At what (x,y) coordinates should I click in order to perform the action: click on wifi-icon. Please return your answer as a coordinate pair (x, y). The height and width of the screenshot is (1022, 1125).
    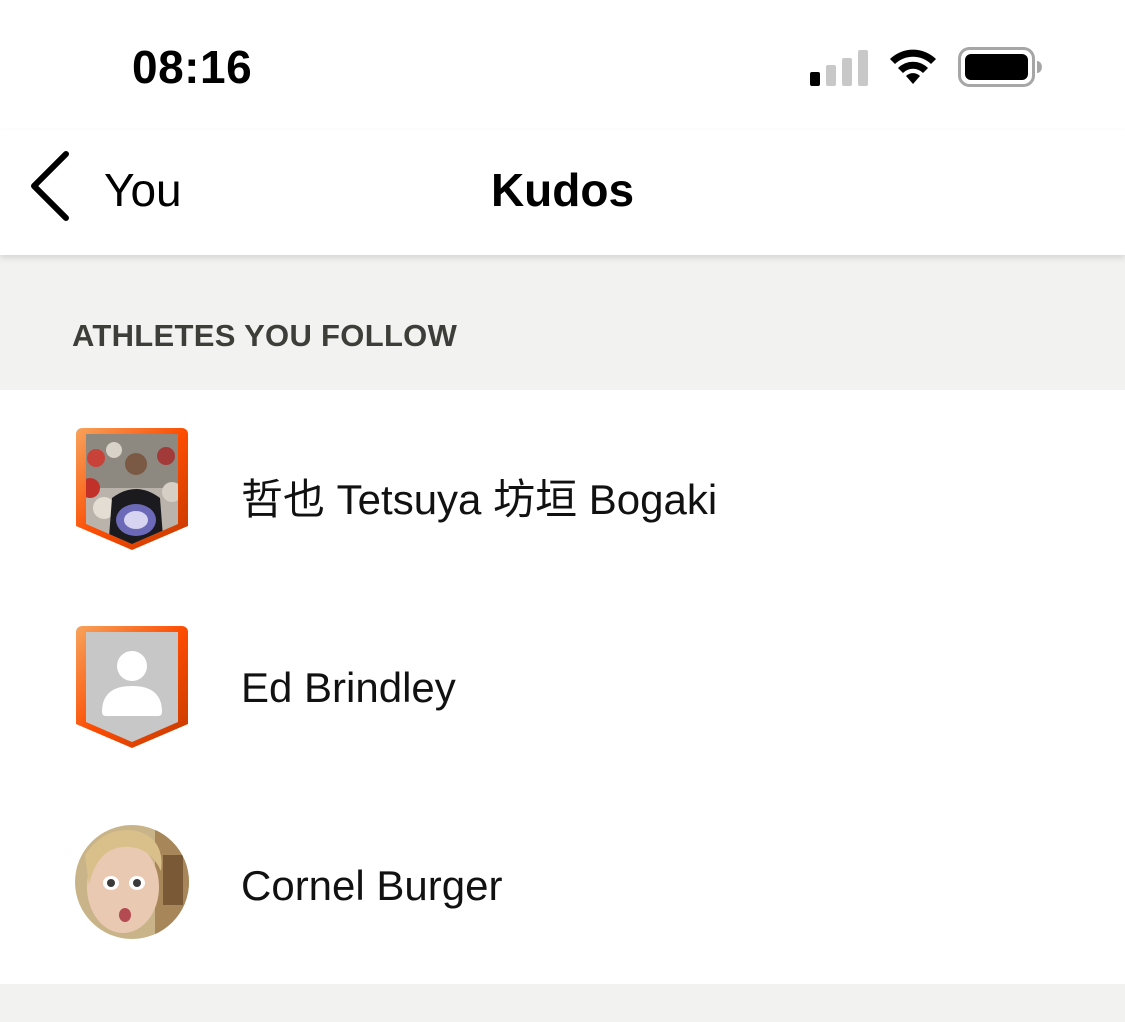
    Looking at the image, I should click on (913, 66).